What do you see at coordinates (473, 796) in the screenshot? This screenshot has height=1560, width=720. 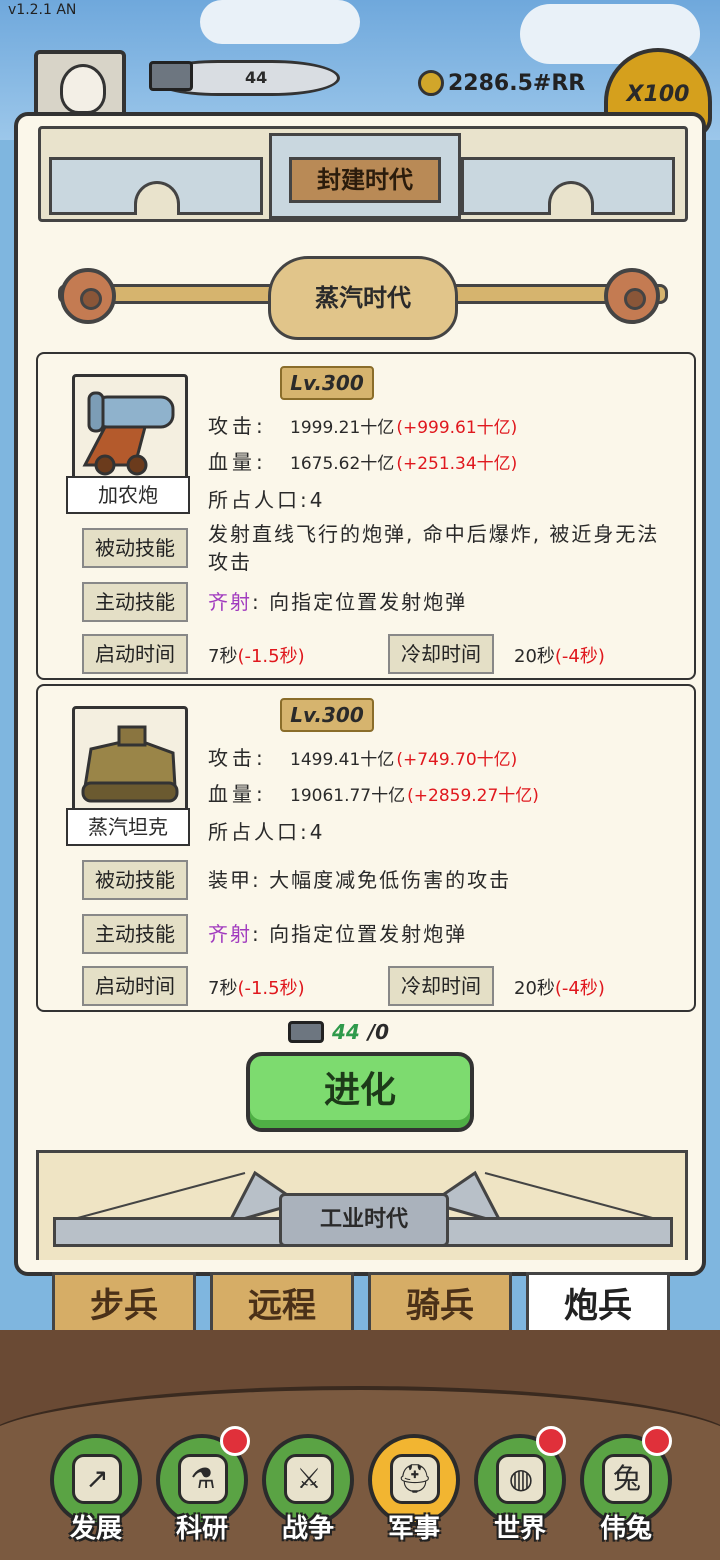 I see `hp-bonus: (+2859.27十亿)` at bounding box center [473, 796].